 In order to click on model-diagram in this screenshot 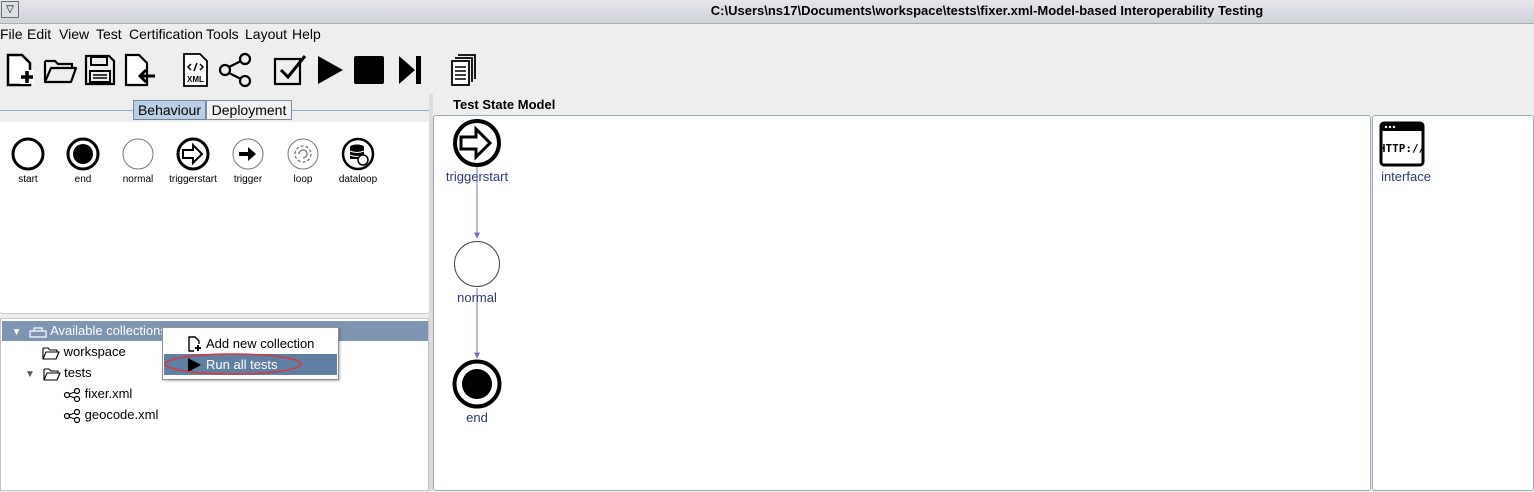, I will do `click(477, 264)`.